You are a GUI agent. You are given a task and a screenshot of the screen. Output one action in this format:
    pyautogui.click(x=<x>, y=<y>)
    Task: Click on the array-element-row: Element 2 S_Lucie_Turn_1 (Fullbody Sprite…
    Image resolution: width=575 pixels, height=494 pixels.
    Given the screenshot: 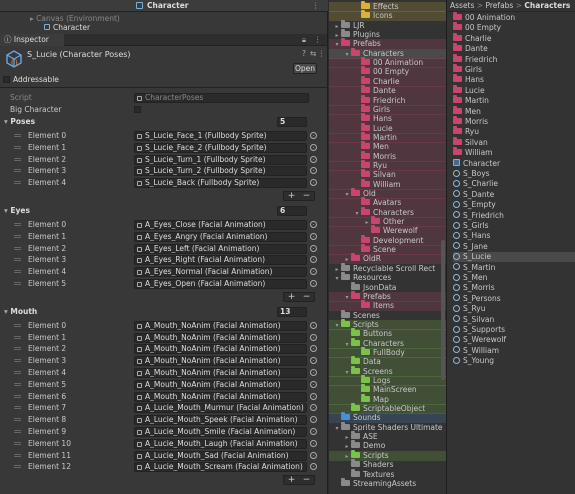 What is the action you would take?
    pyautogui.click(x=163, y=159)
    